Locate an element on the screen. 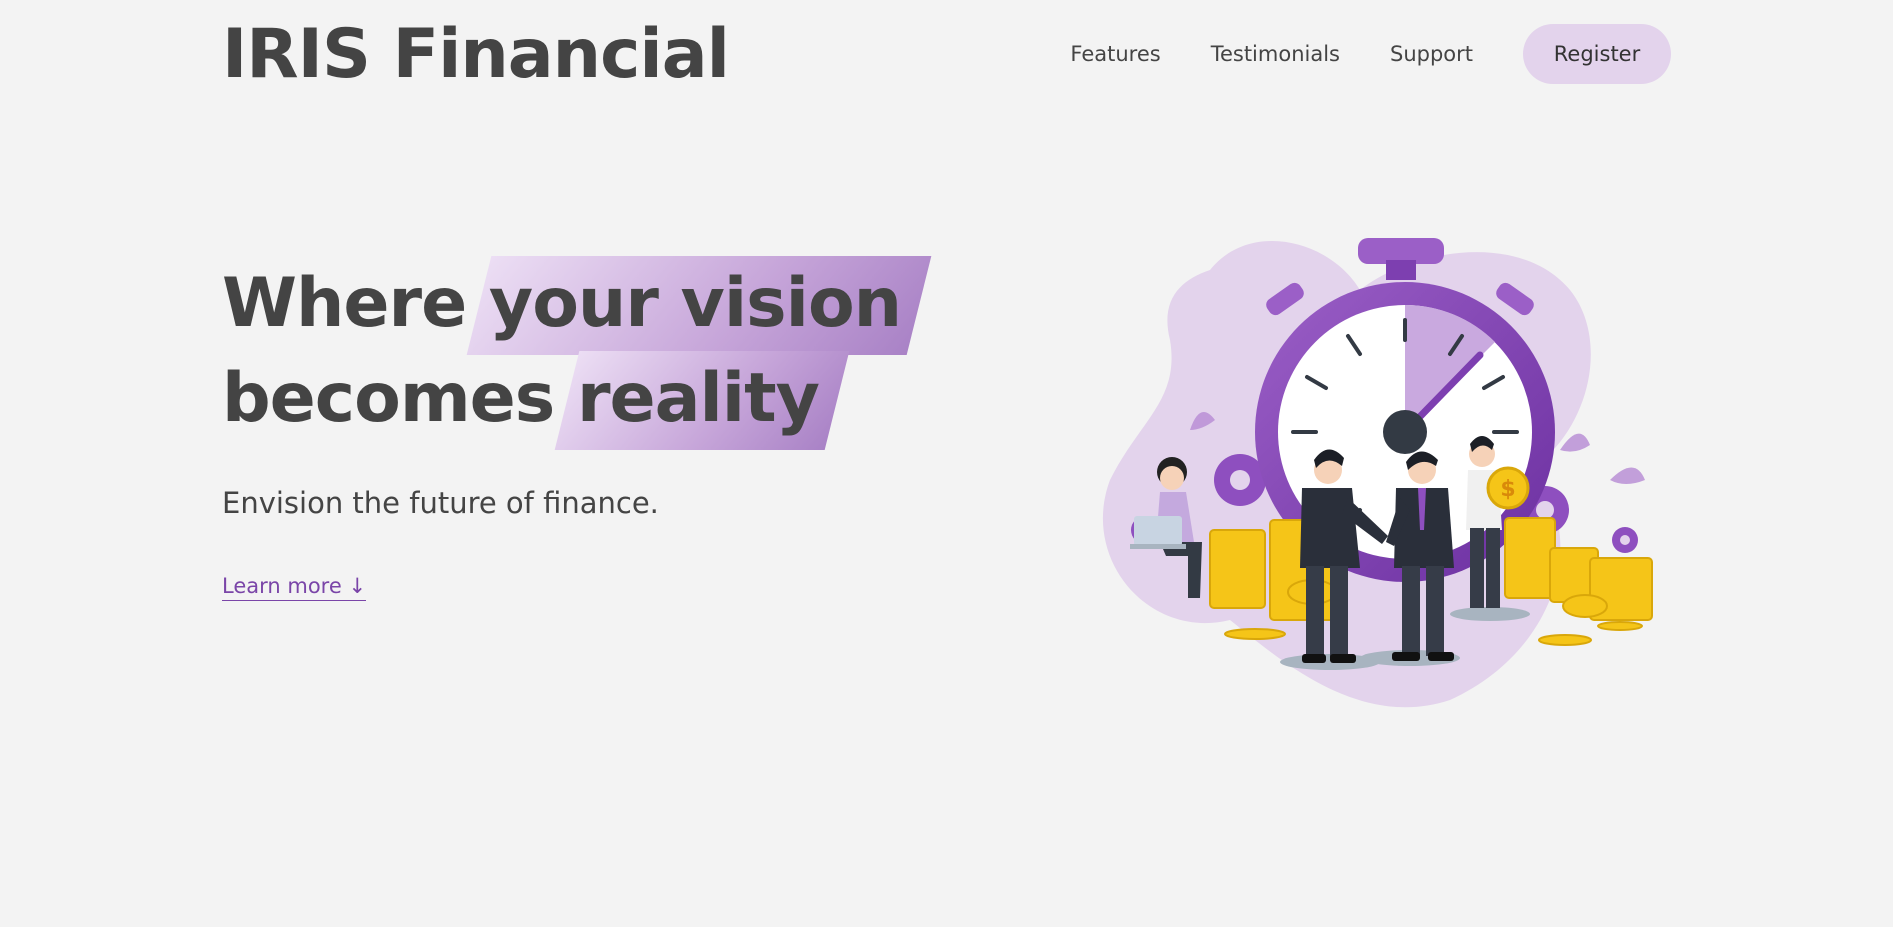  hero-title-plain-2: becomes is located at coordinates (399, 398).